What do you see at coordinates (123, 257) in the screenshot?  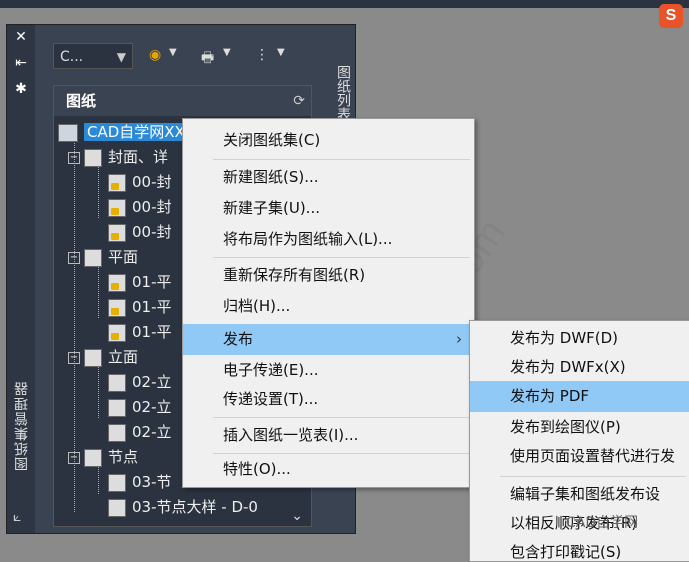 I see `tree-group-label: 平面` at bounding box center [123, 257].